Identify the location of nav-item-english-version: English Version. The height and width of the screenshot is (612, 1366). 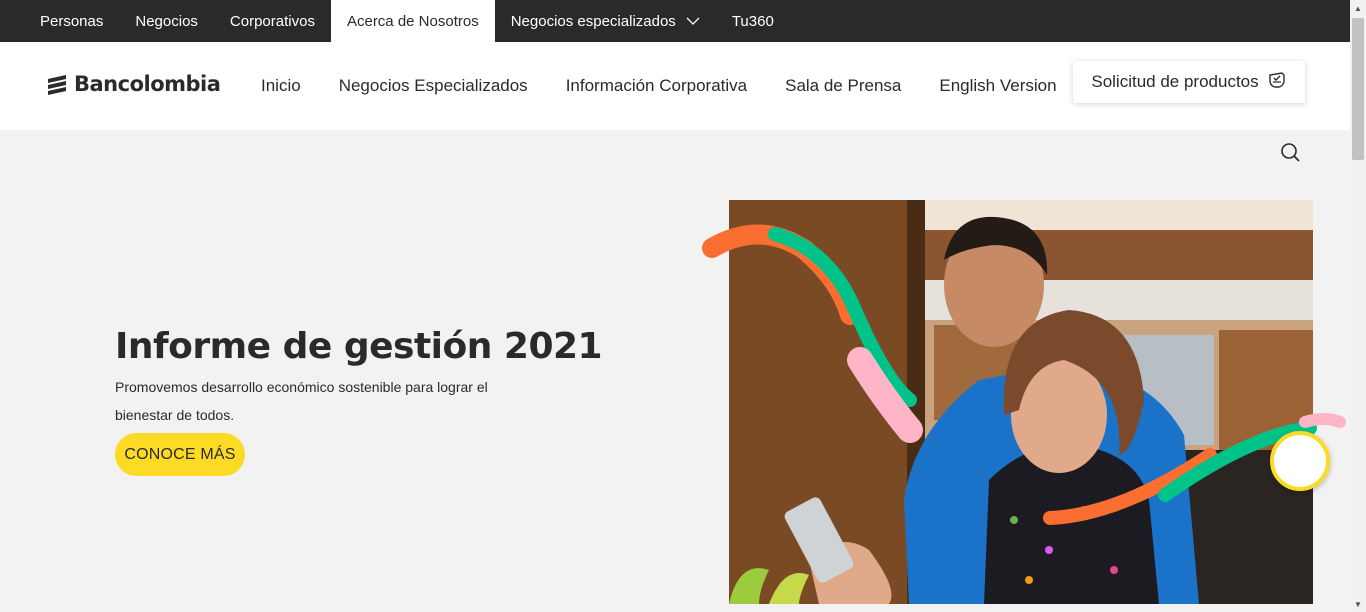
(997, 86).